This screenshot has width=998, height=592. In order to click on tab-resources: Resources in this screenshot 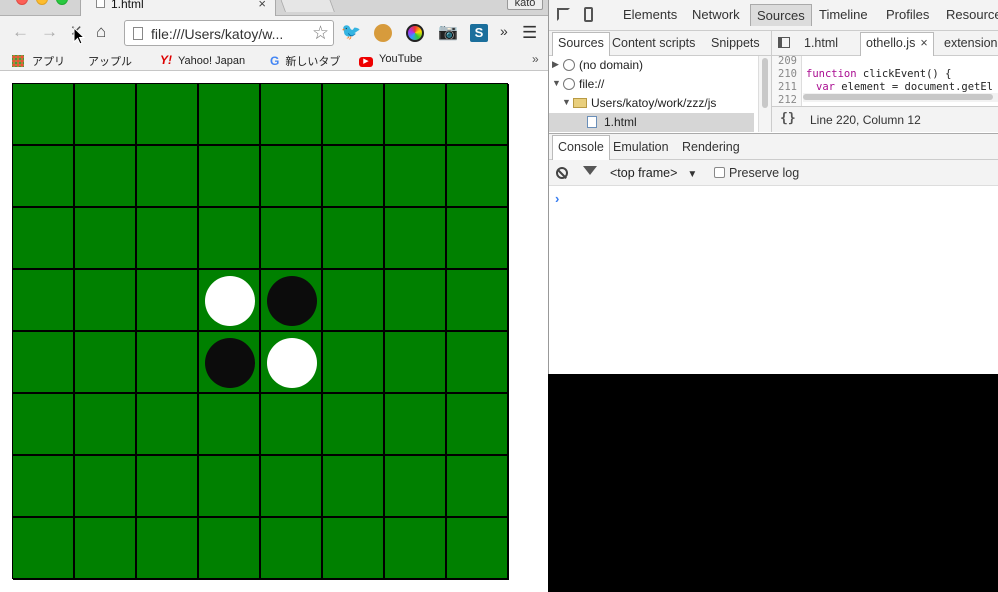, I will do `click(972, 14)`.